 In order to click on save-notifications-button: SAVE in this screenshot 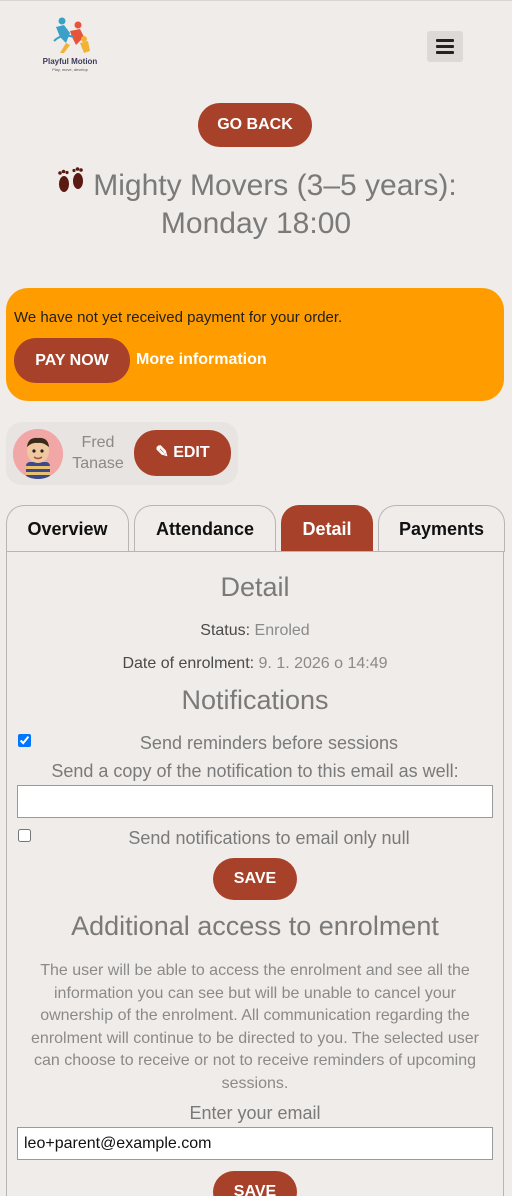, I will do `click(255, 879)`.